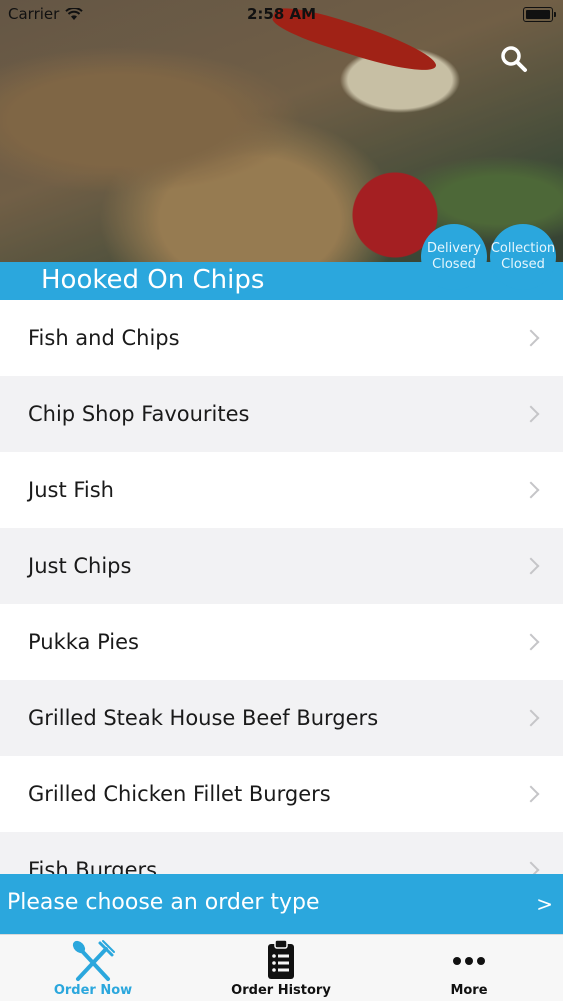 The image size is (563, 1001). I want to click on menu-item-label: Just Fish, so click(71, 490).